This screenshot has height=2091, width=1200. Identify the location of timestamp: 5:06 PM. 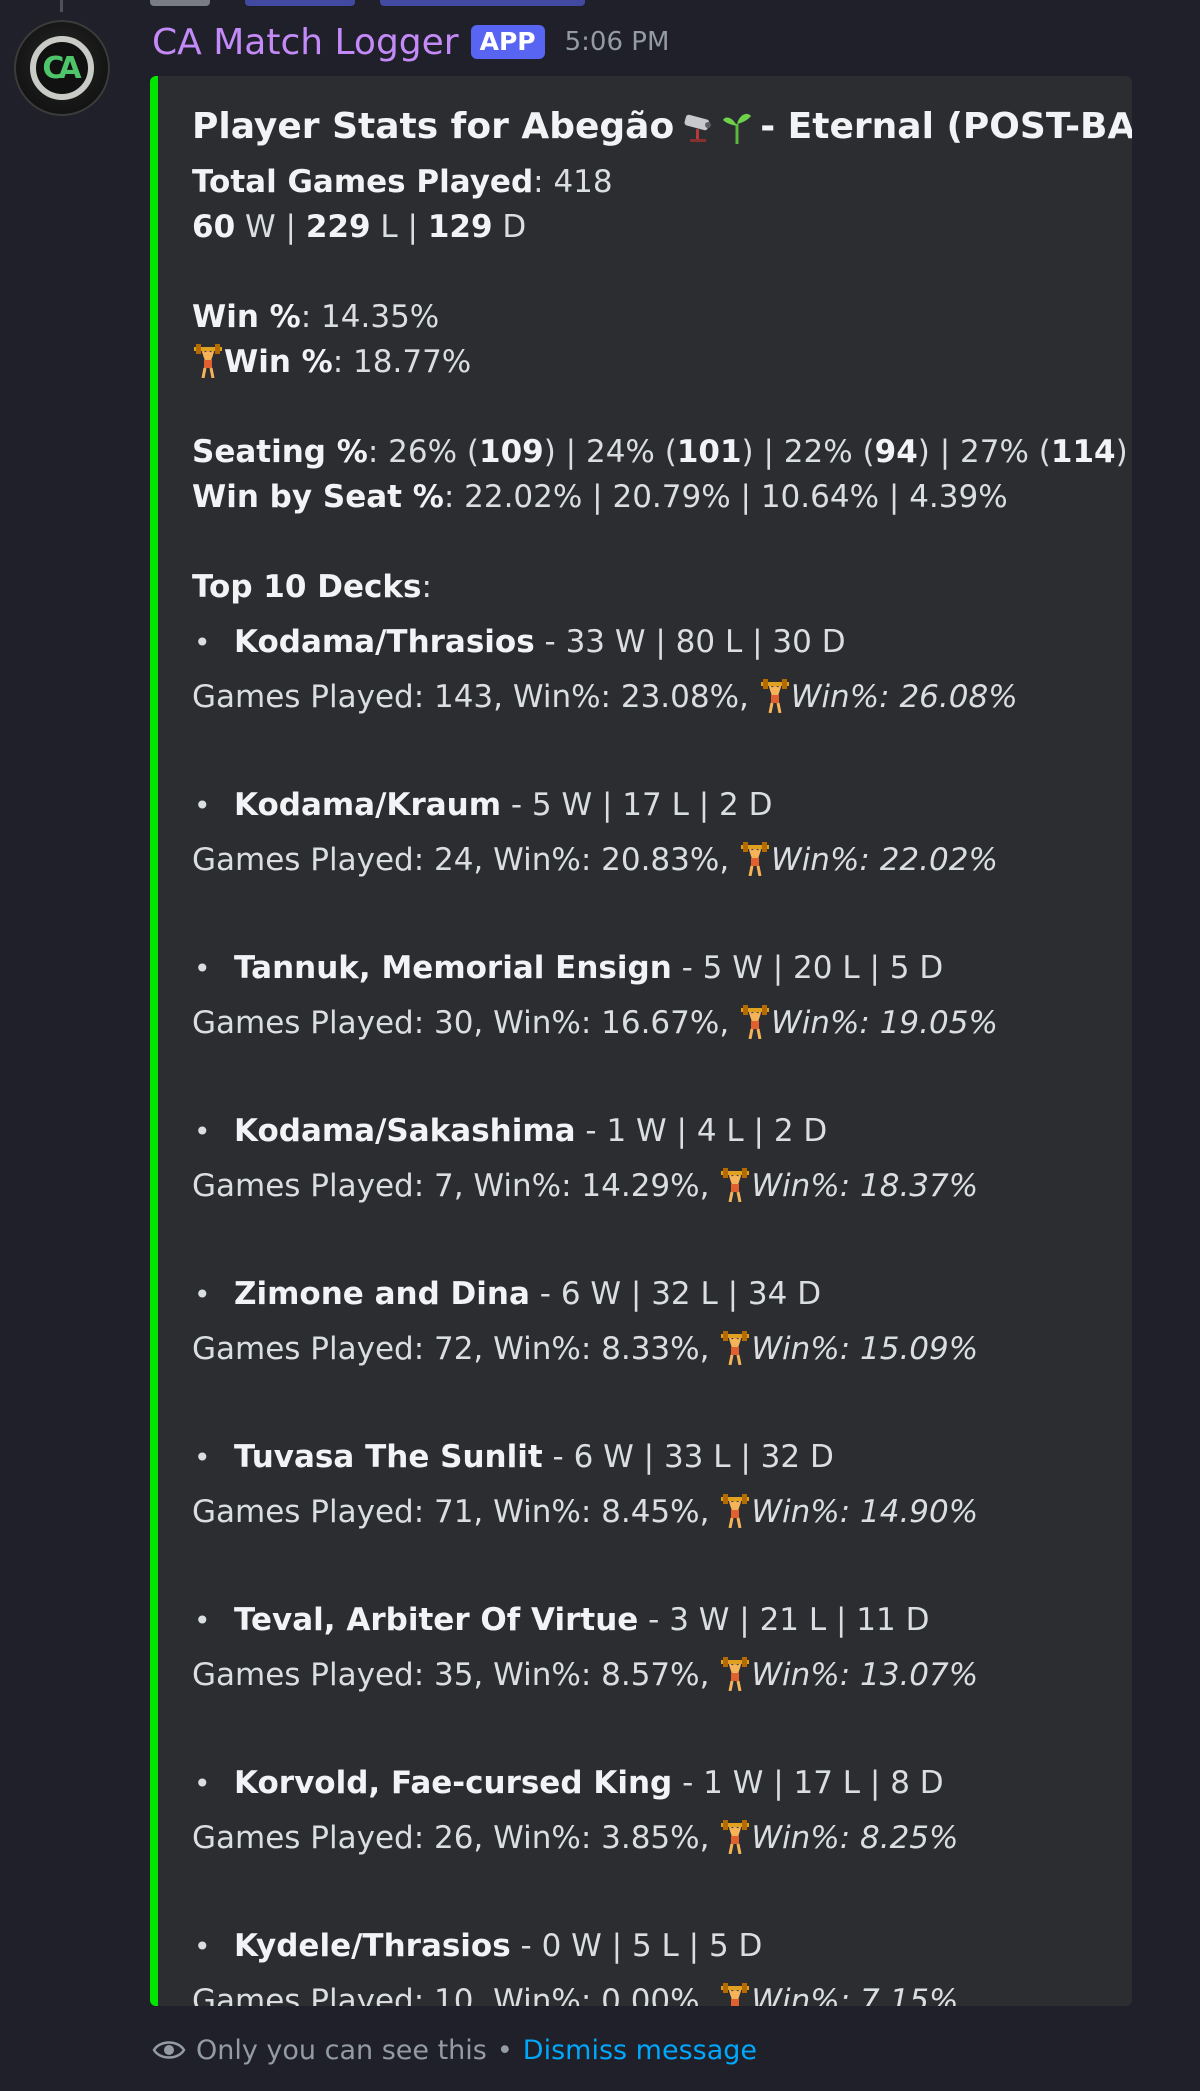
(617, 42).